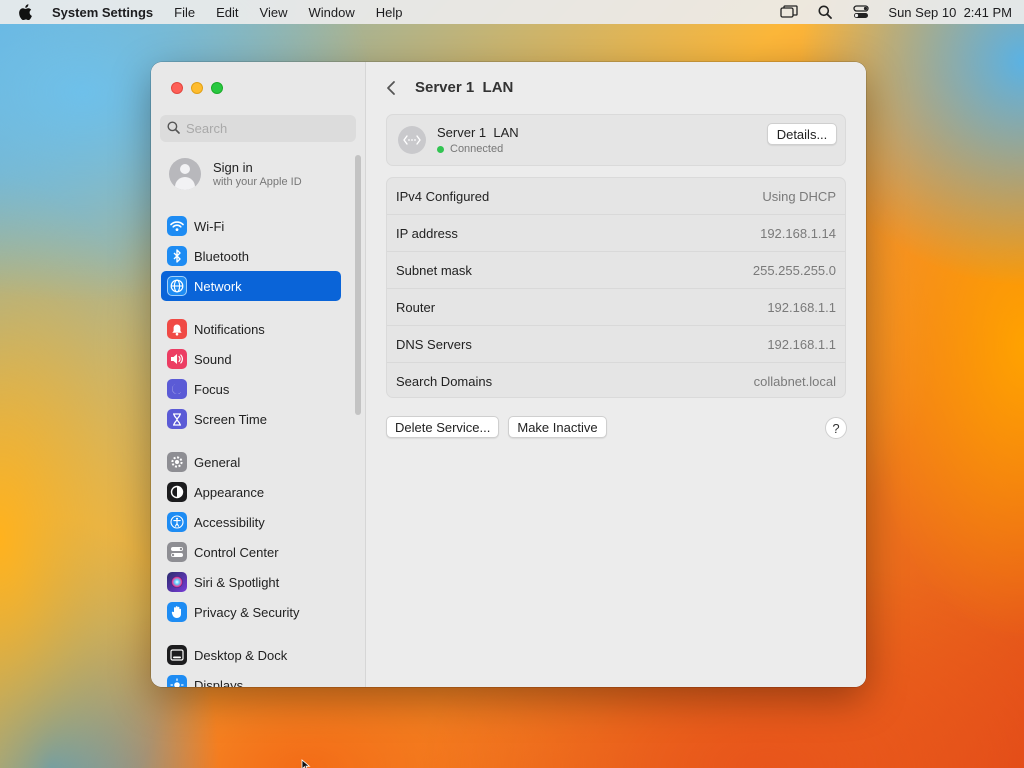 This screenshot has height=768, width=1024. Describe the element at coordinates (434, 344) in the screenshot. I see `info-label: DNS Servers` at that location.